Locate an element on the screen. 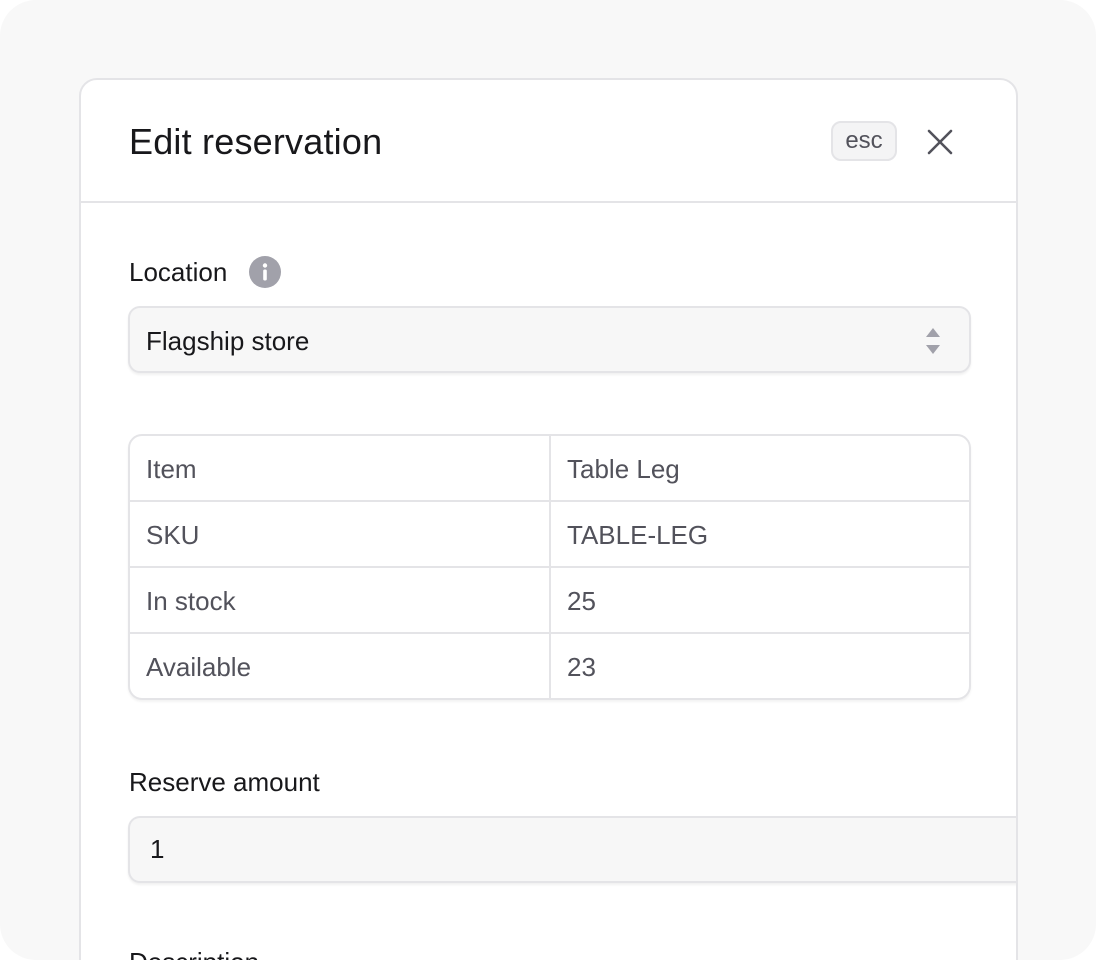  esc-keyboard-hint: esc is located at coordinates (864, 141).